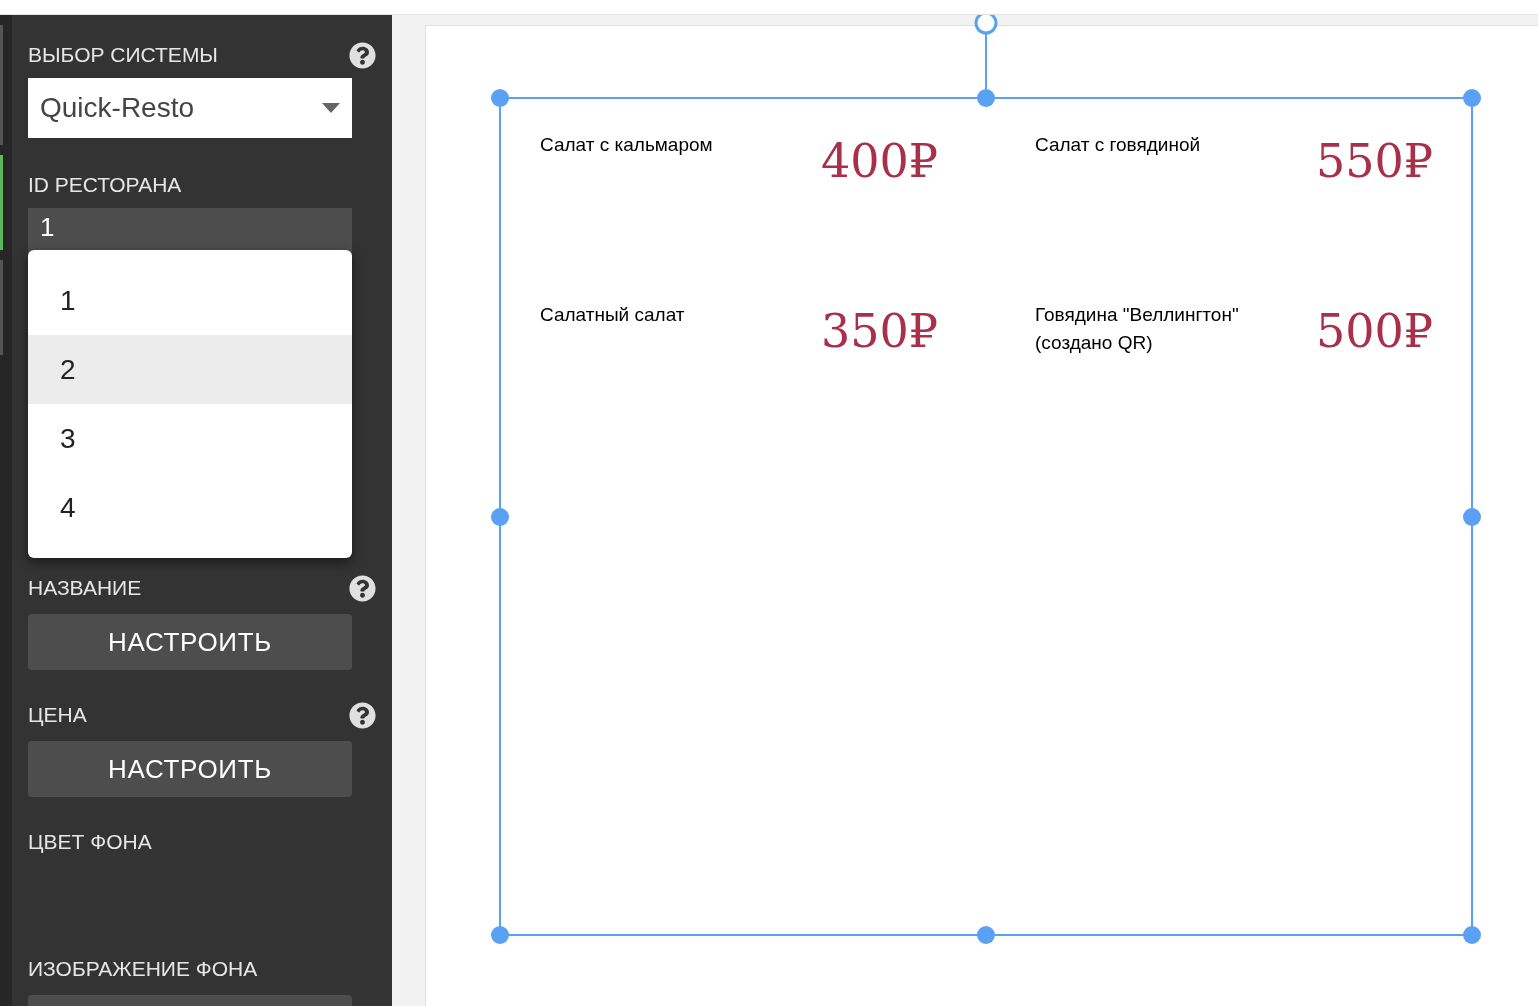 The height and width of the screenshot is (1006, 1538). I want to click on item-price: 400₽, so click(879, 161).